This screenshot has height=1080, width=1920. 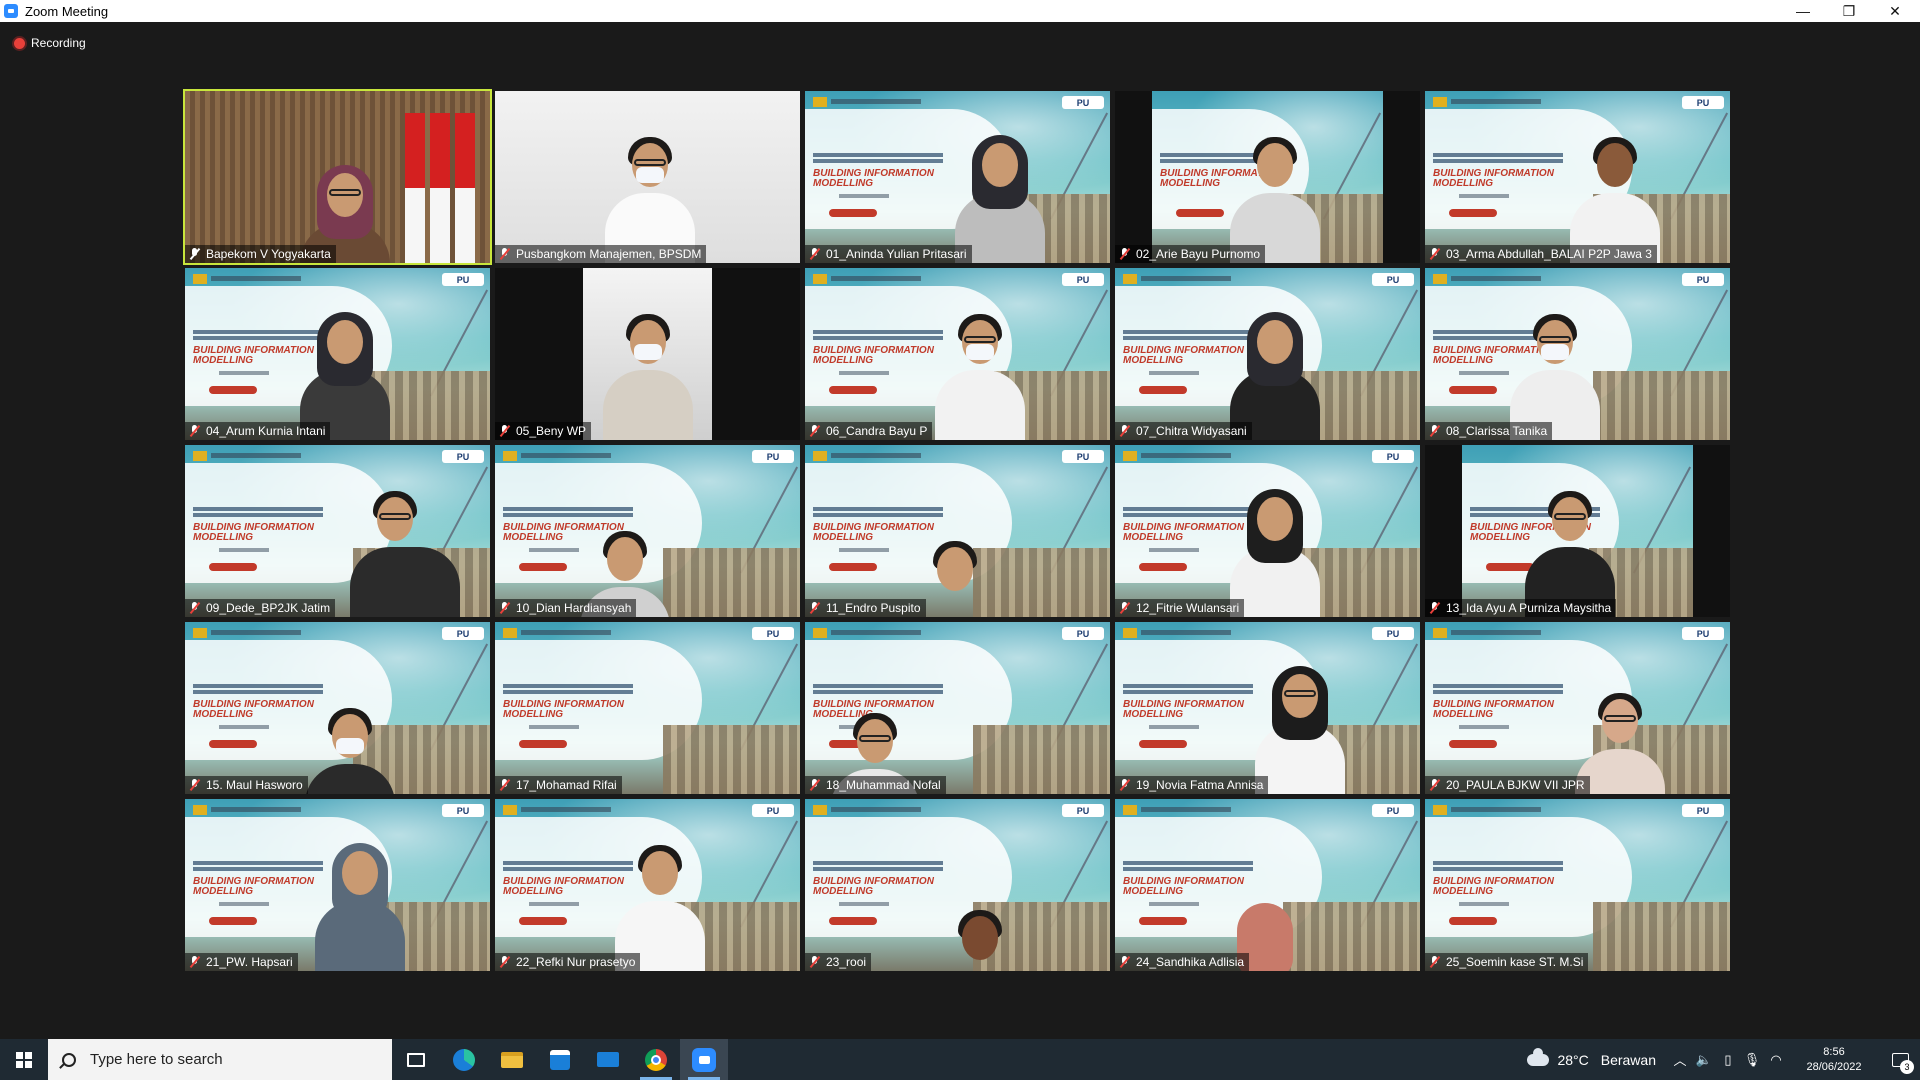 I want to click on video-feed, so click(x=647, y=354).